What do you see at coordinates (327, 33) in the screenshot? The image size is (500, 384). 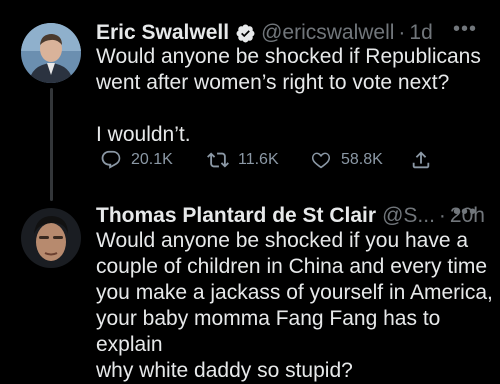 I see `handle: @ericswalwell` at bounding box center [327, 33].